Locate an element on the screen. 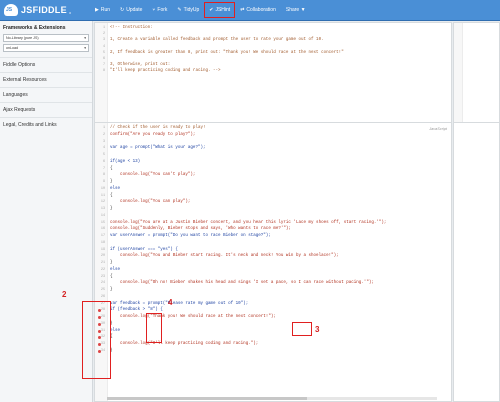 The width and height of the screenshot is (500, 402). sidebar-item-fiddle-options: Fiddle Options is located at coordinates (46, 64).